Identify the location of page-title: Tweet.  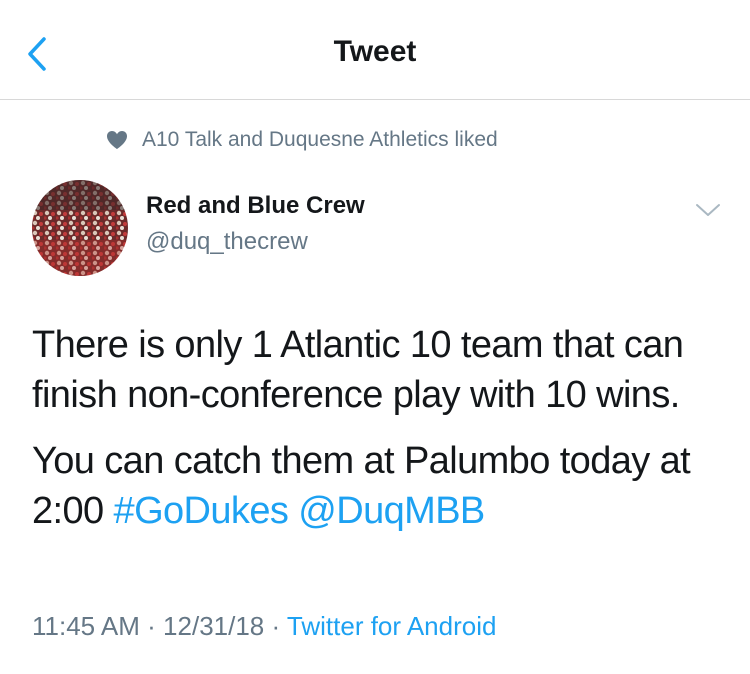
(375, 51).